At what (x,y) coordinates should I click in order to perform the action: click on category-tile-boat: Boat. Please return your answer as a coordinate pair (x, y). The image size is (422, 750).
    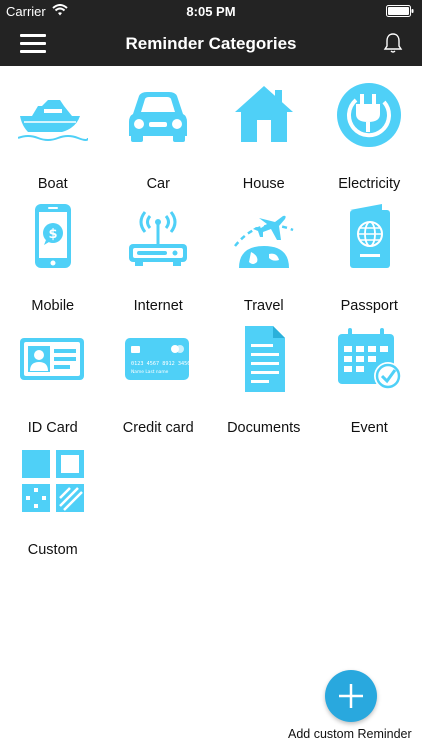
    Looking at the image, I should click on (53, 139).